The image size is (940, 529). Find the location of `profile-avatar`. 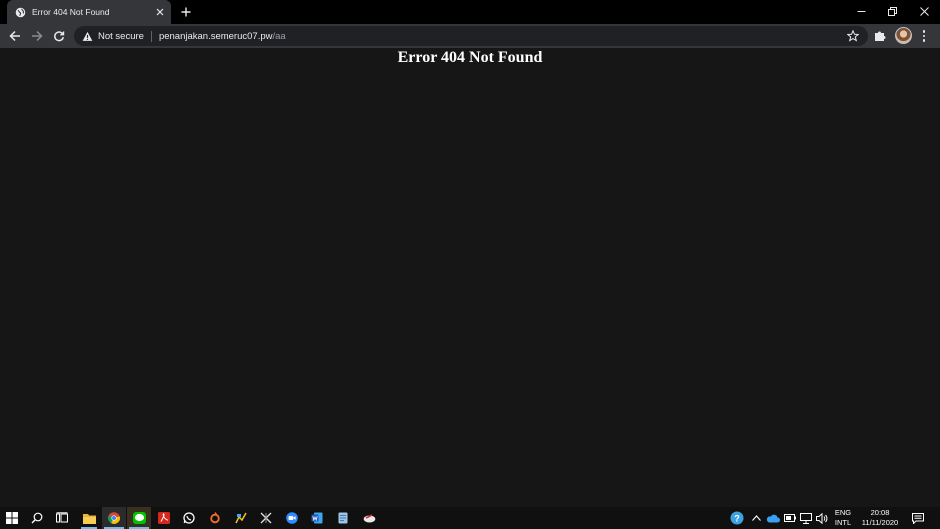

profile-avatar is located at coordinates (903, 35).